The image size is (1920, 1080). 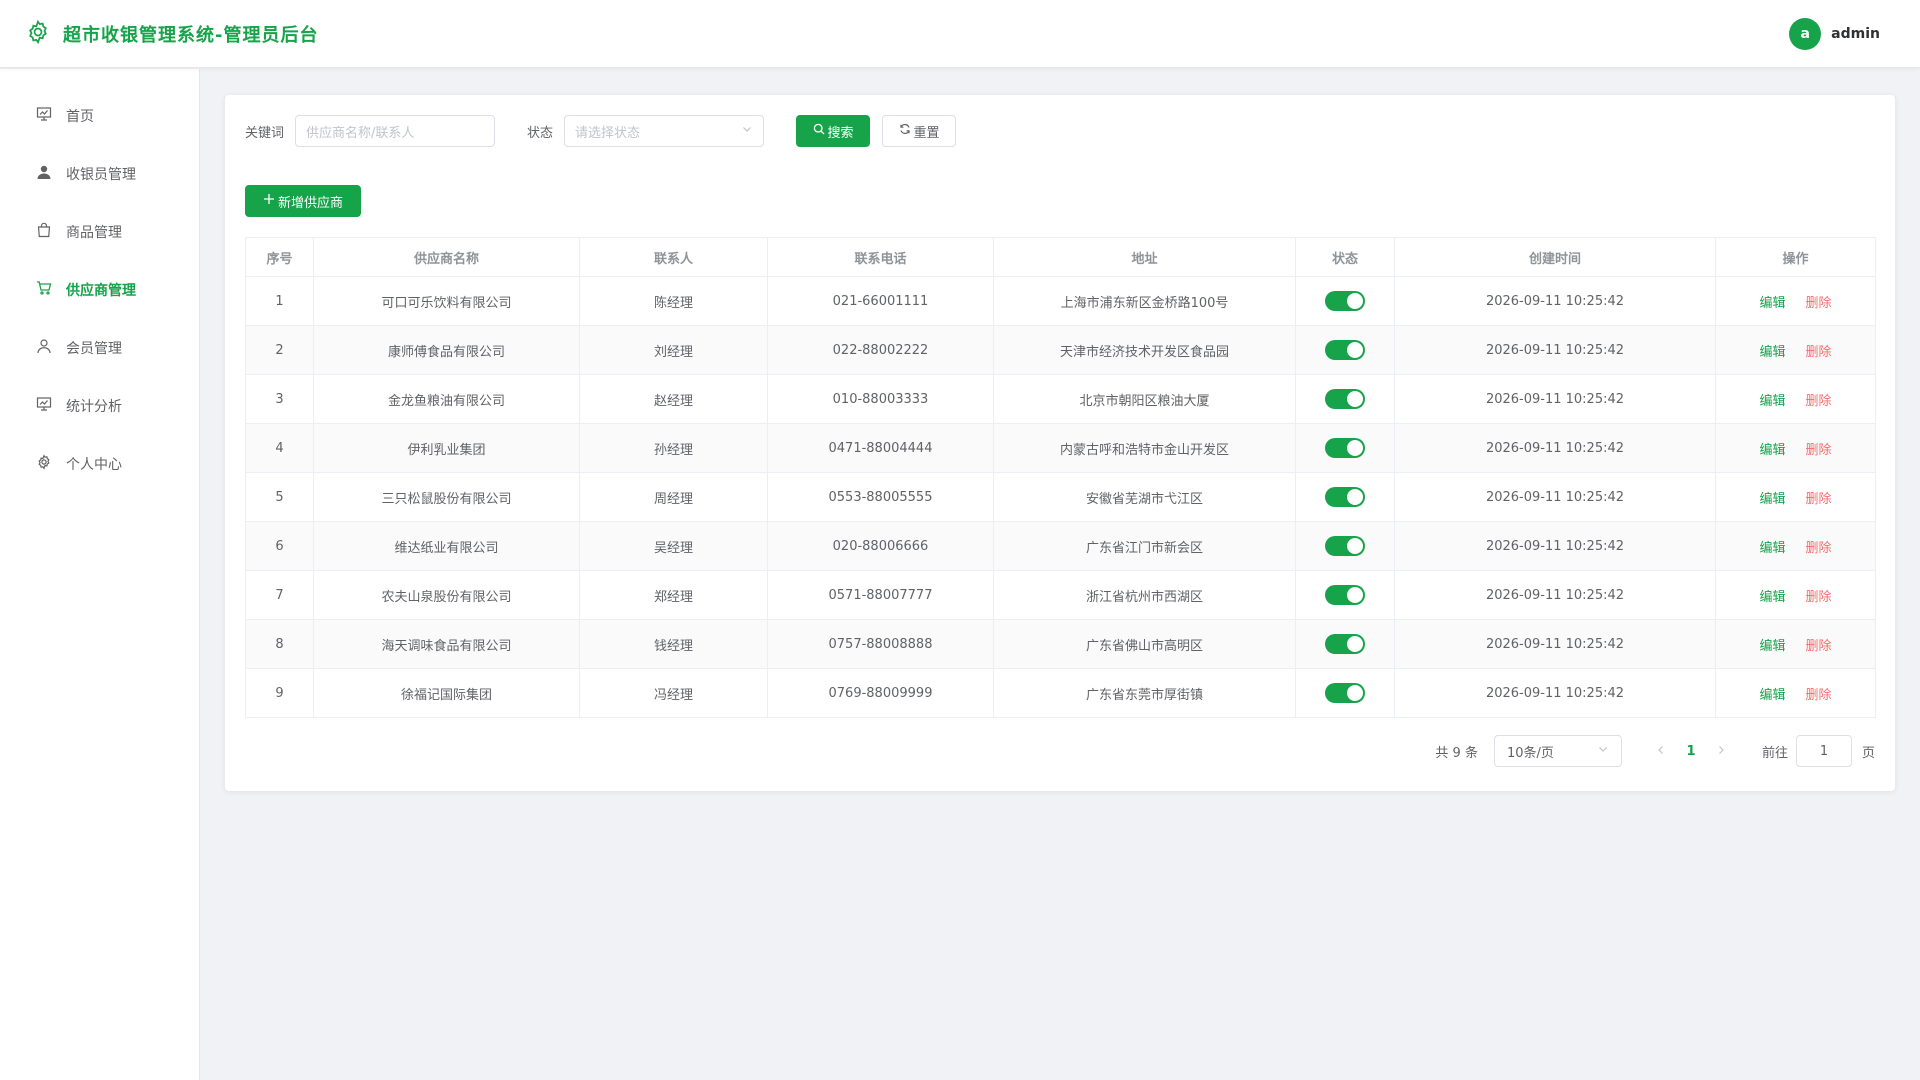 I want to click on reset-button: 重置, so click(x=919, y=131).